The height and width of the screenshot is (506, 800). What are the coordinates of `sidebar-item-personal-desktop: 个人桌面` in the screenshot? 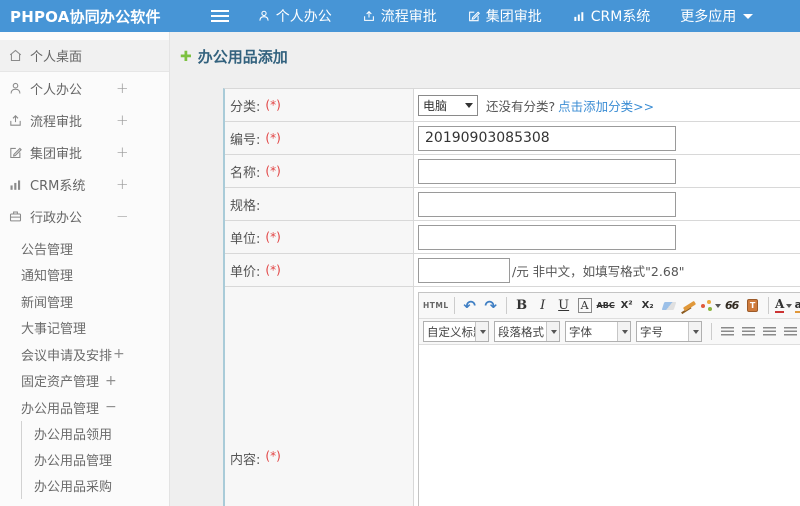 It's located at (84, 56).